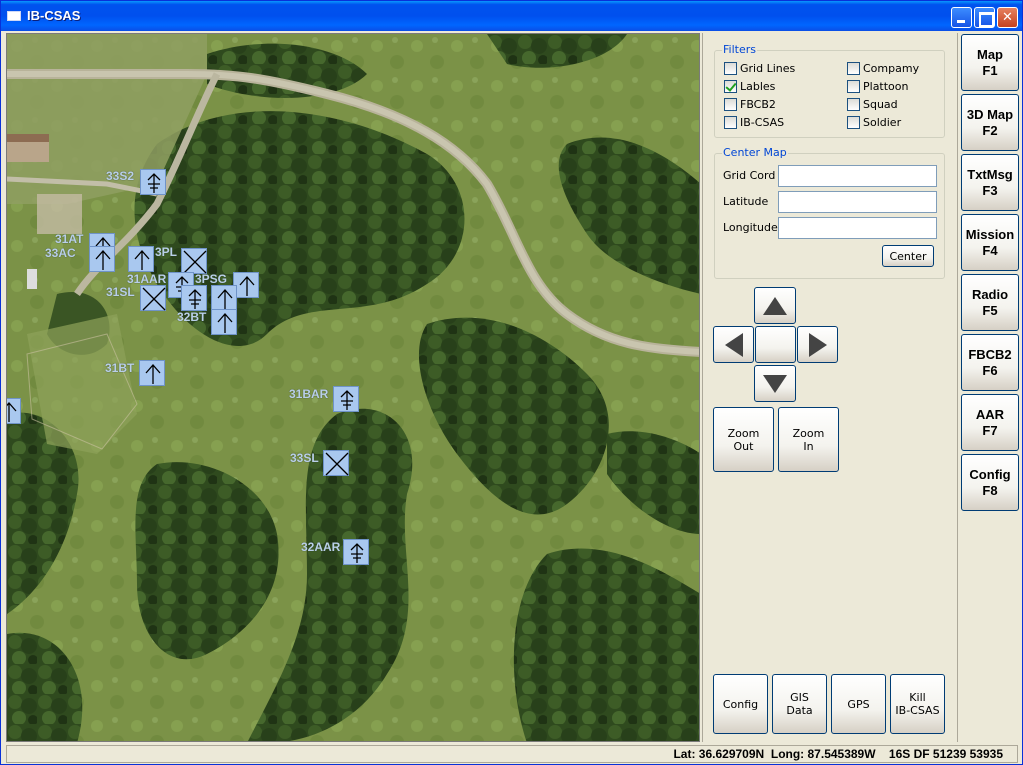 This screenshot has height=765, width=1023. Describe the element at coordinates (853, 86) in the screenshot. I see `platoon-checkbox` at that location.